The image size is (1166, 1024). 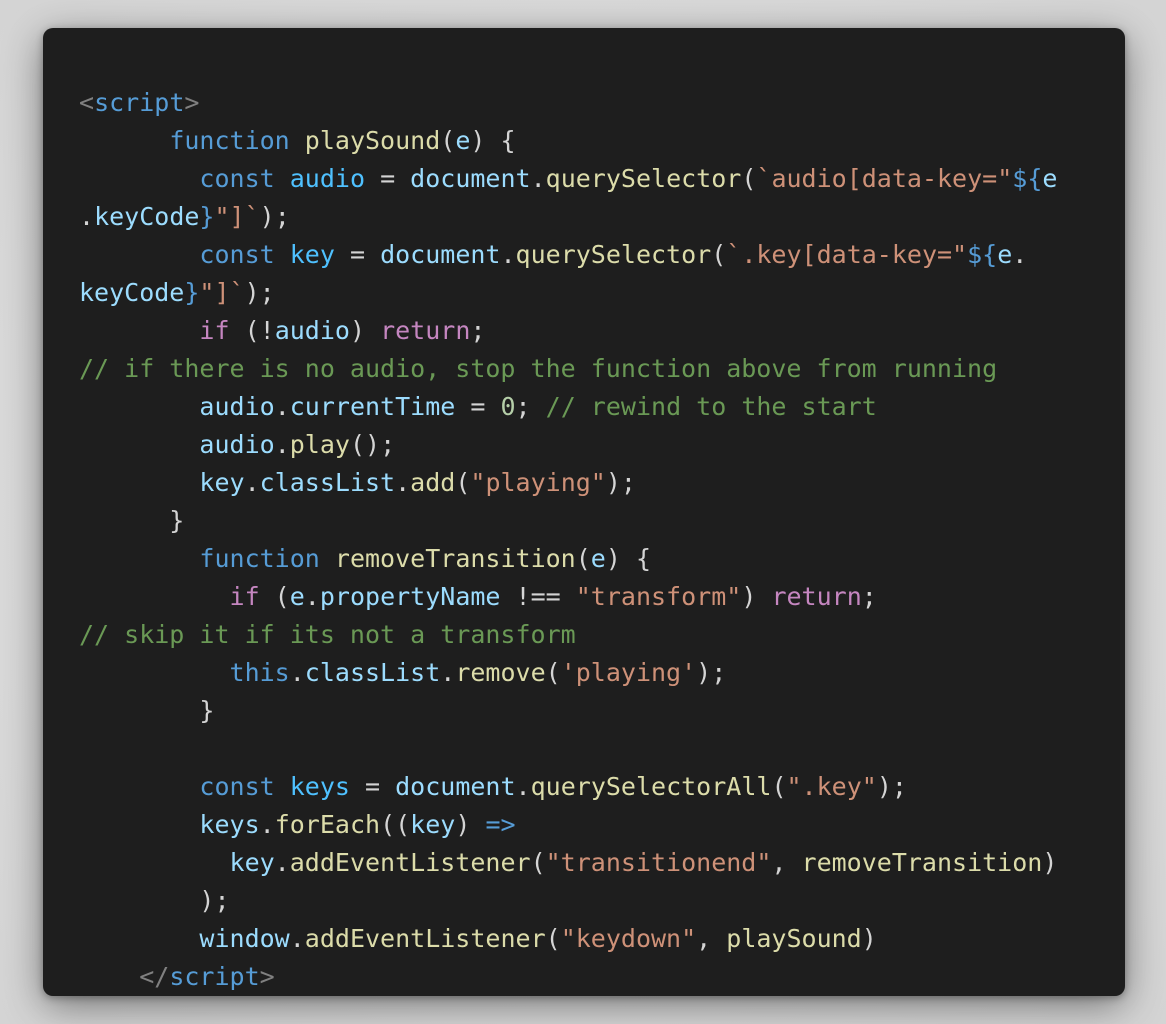 What do you see at coordinates (602, 293) in the screenshot?
I see `code-line: keyCode}"]`);` at bounding box center [602, 293].